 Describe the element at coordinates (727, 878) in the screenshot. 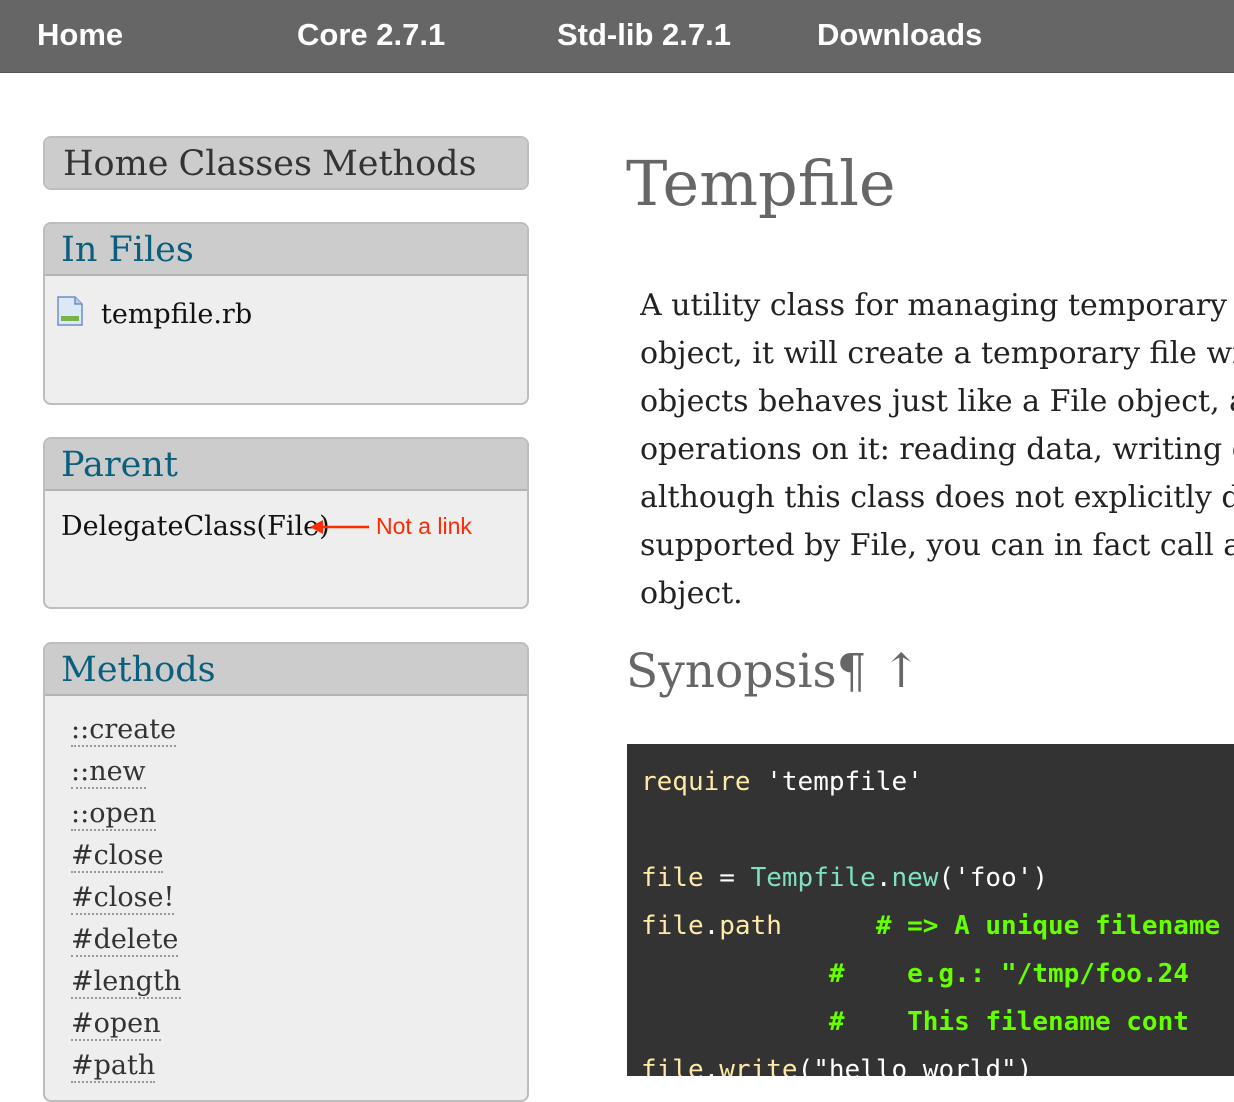

I see `code-op: =` at that location.